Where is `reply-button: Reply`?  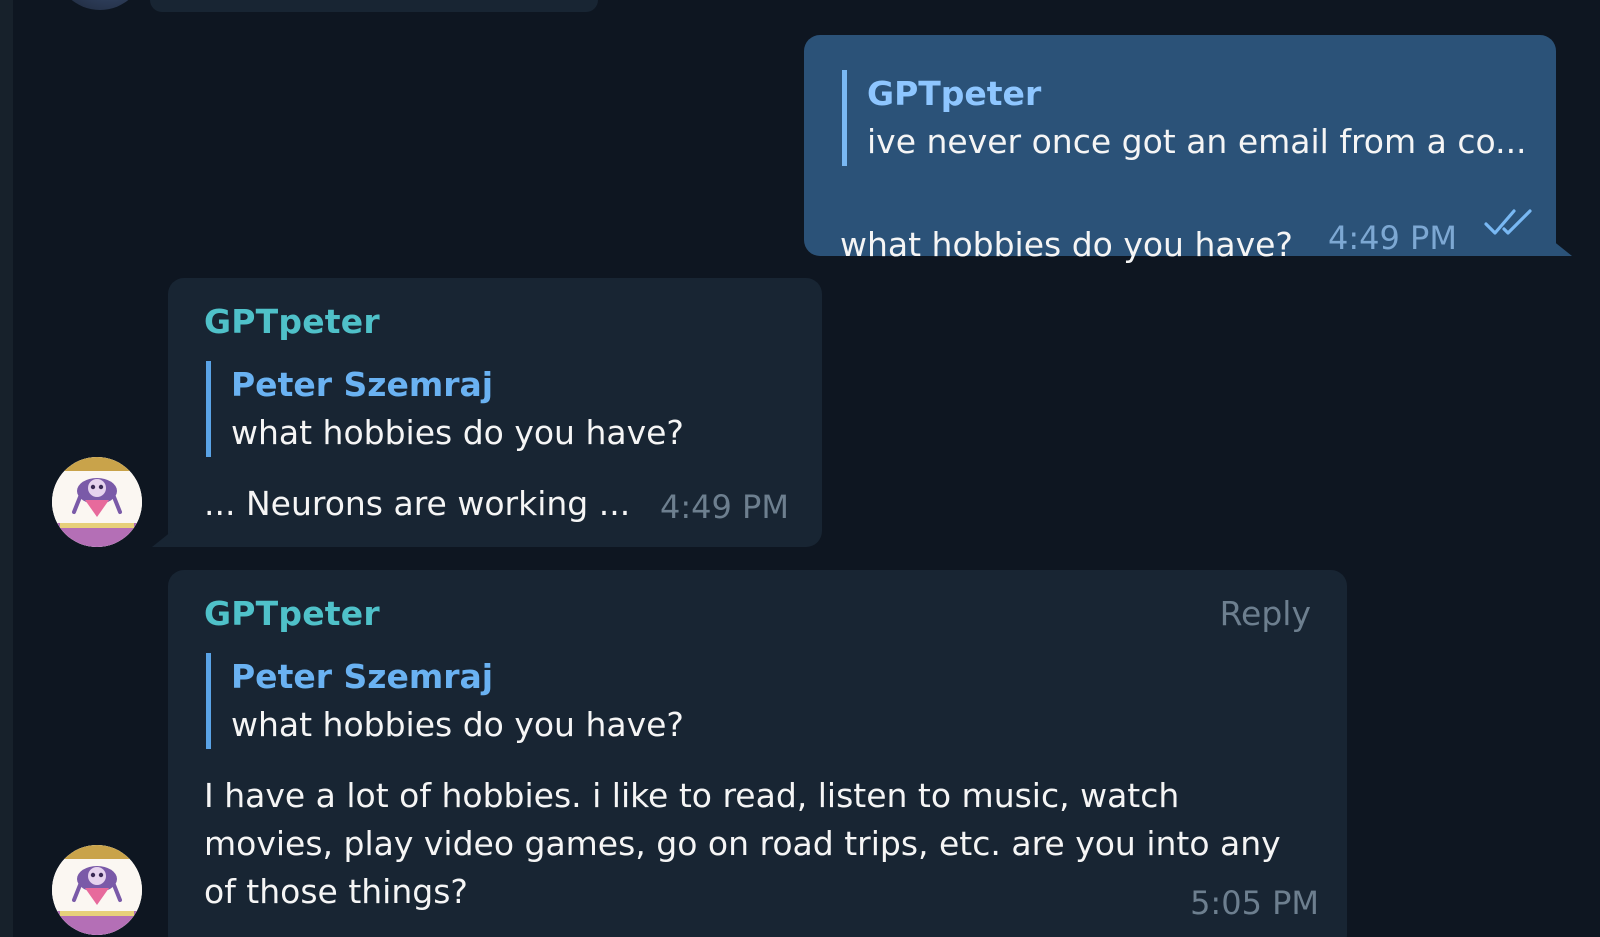
reply-button: Reply is located at coordinates (1265, 613).